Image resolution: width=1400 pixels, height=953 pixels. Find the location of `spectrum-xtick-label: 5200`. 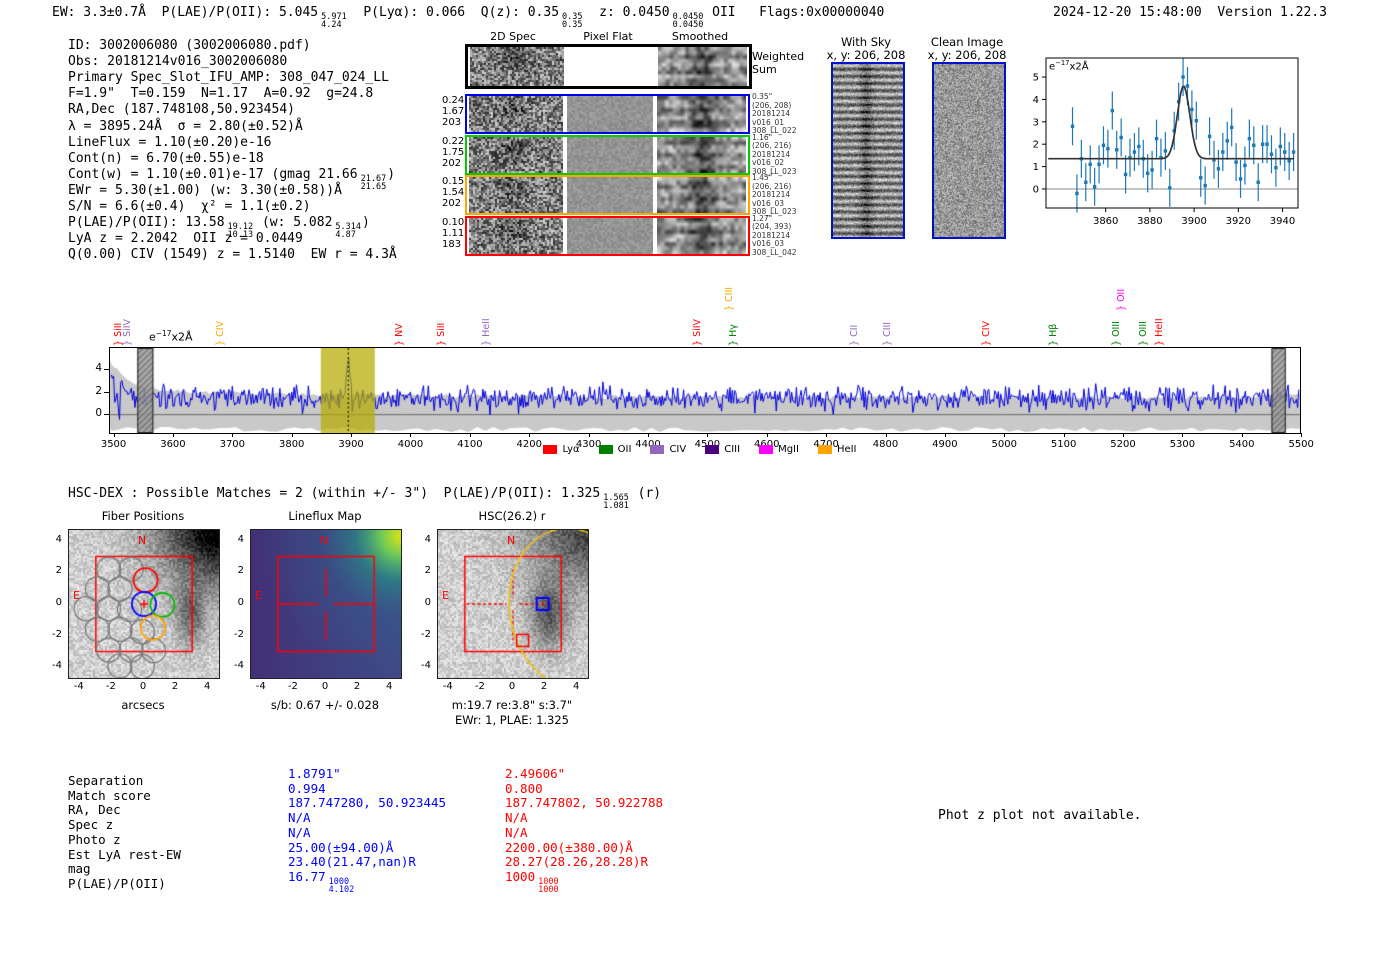

spectrum-xtick-label: 5200 is located at coordinates (1123, 444).